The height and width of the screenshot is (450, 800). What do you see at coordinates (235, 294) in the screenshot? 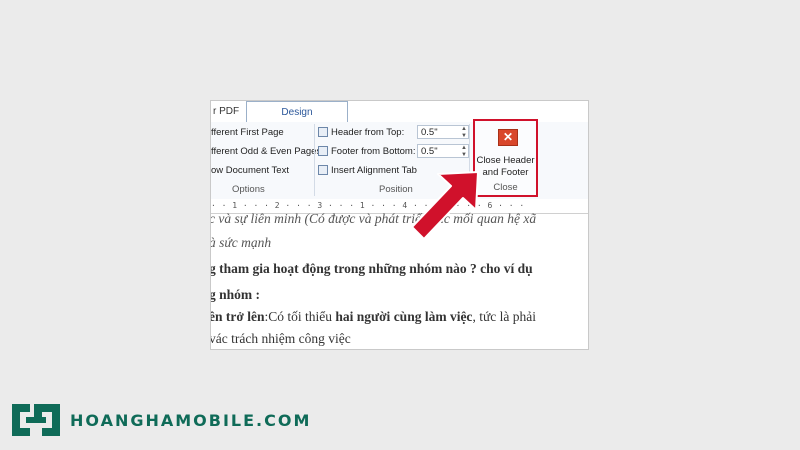
I see `doc-line: g nhóm :` at bounding box center [235, 294].